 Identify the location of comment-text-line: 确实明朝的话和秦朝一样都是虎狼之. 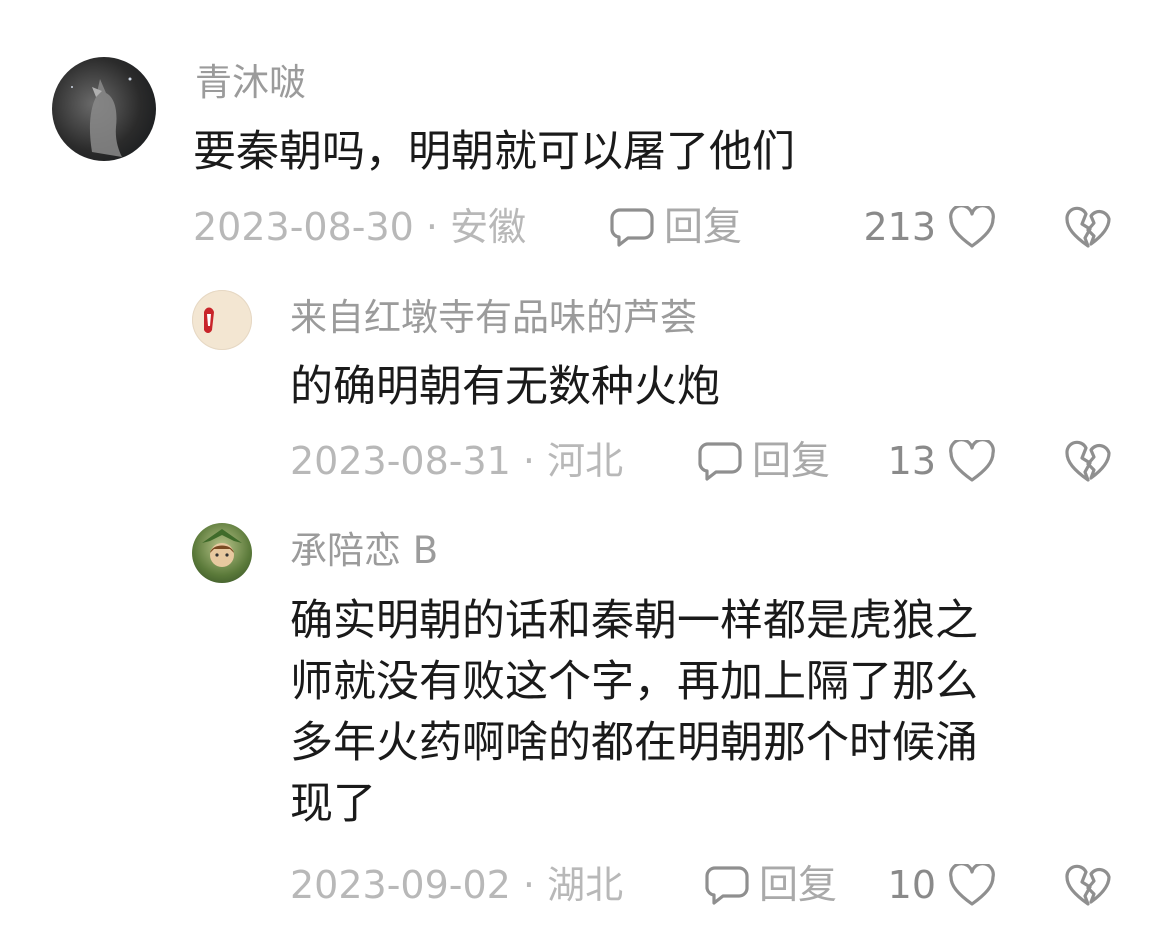
(634, 621).